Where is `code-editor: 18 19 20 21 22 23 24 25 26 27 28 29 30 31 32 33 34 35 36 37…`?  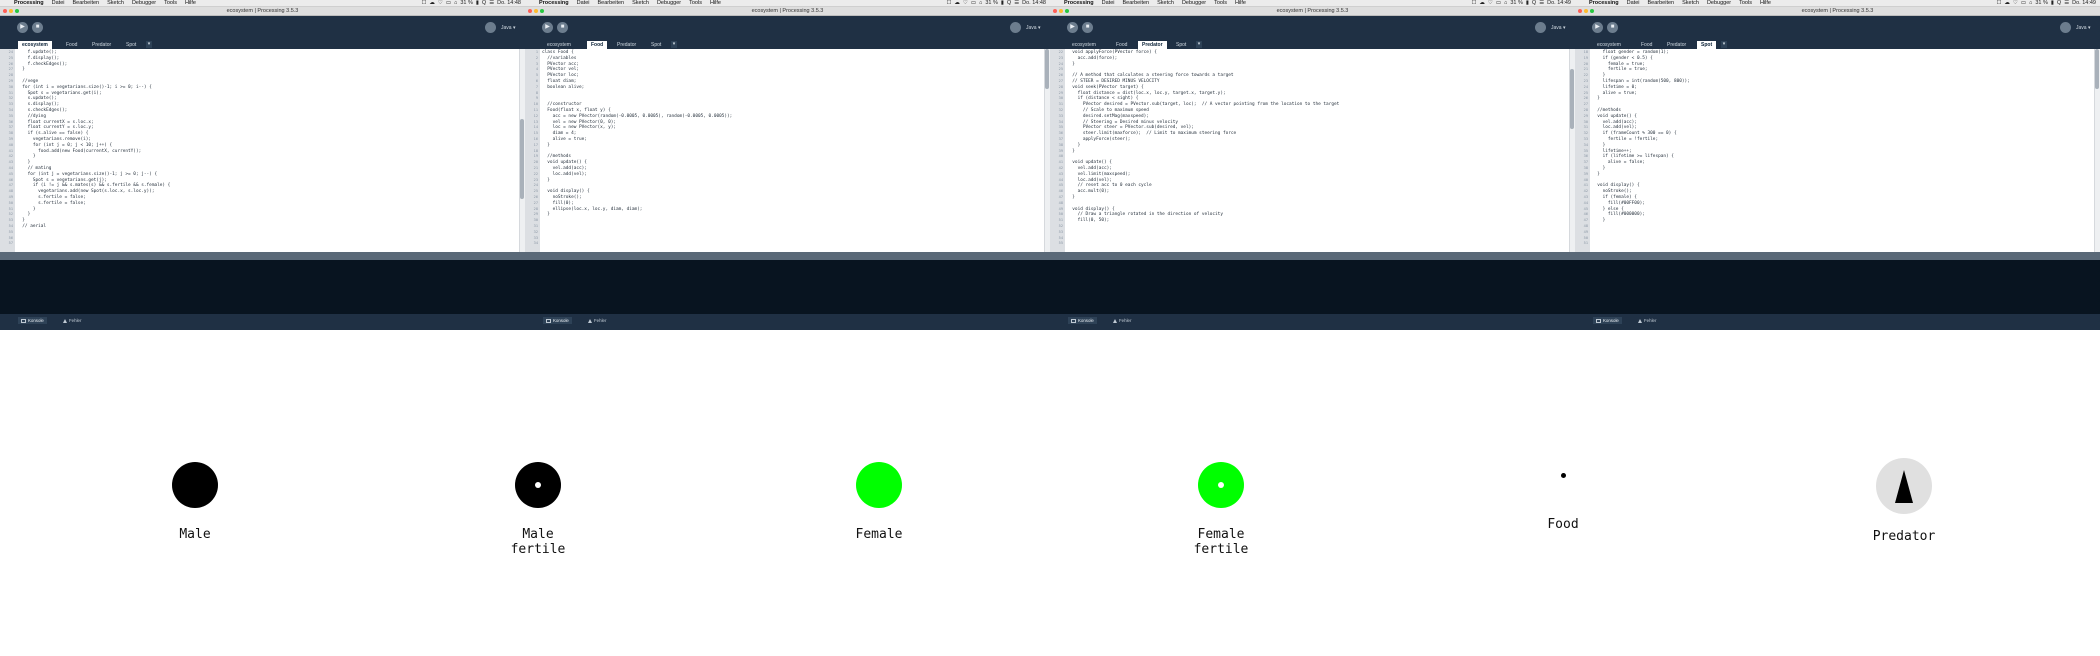 code-editor: 18 19 20 21 22 23 24 25 26 27 28 29 30 31 32 33 34 35 36 37… is located at coordinates (1837, 150).